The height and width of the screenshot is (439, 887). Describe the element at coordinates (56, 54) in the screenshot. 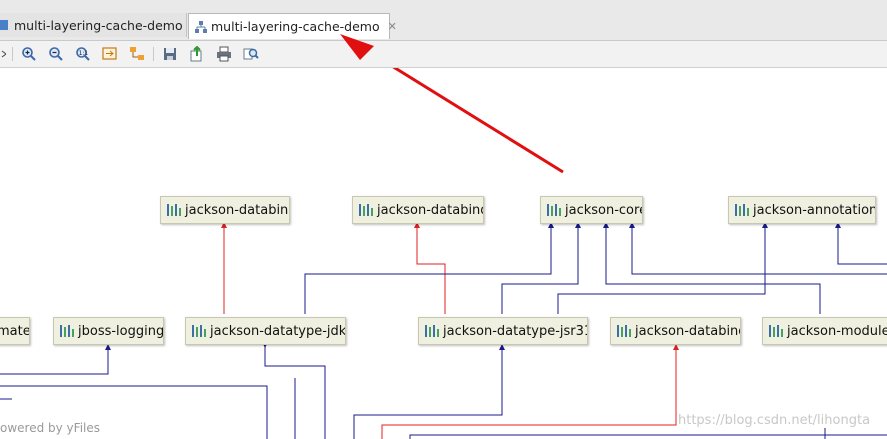

I see `zoom-out-icon` at that location.